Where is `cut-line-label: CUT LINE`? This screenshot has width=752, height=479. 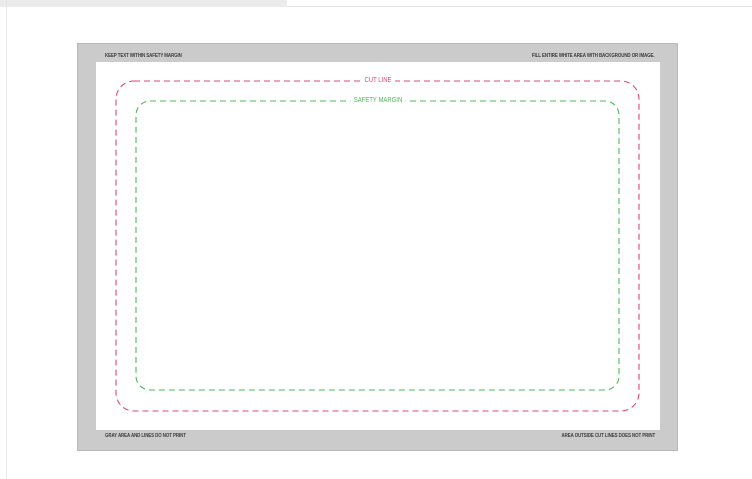
cut-line-label: CUT LINE is located at coordinates (378, 81).